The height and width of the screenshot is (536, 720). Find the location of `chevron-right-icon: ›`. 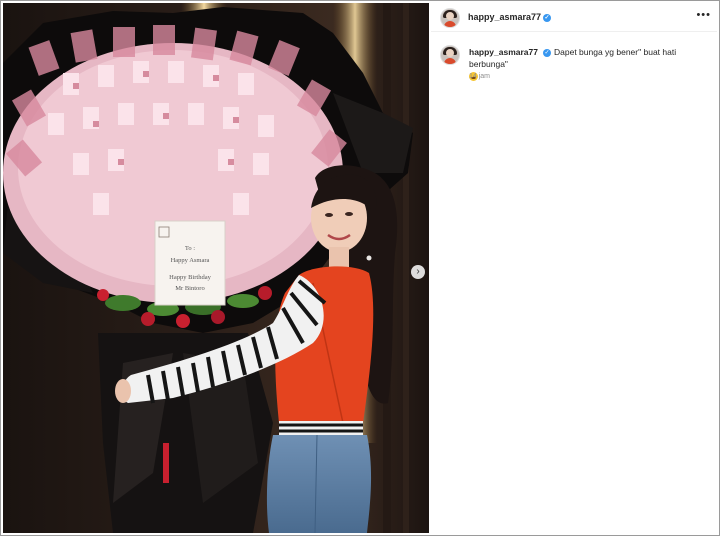

chevron-right-icon: › is located at coordinates (418, 272).